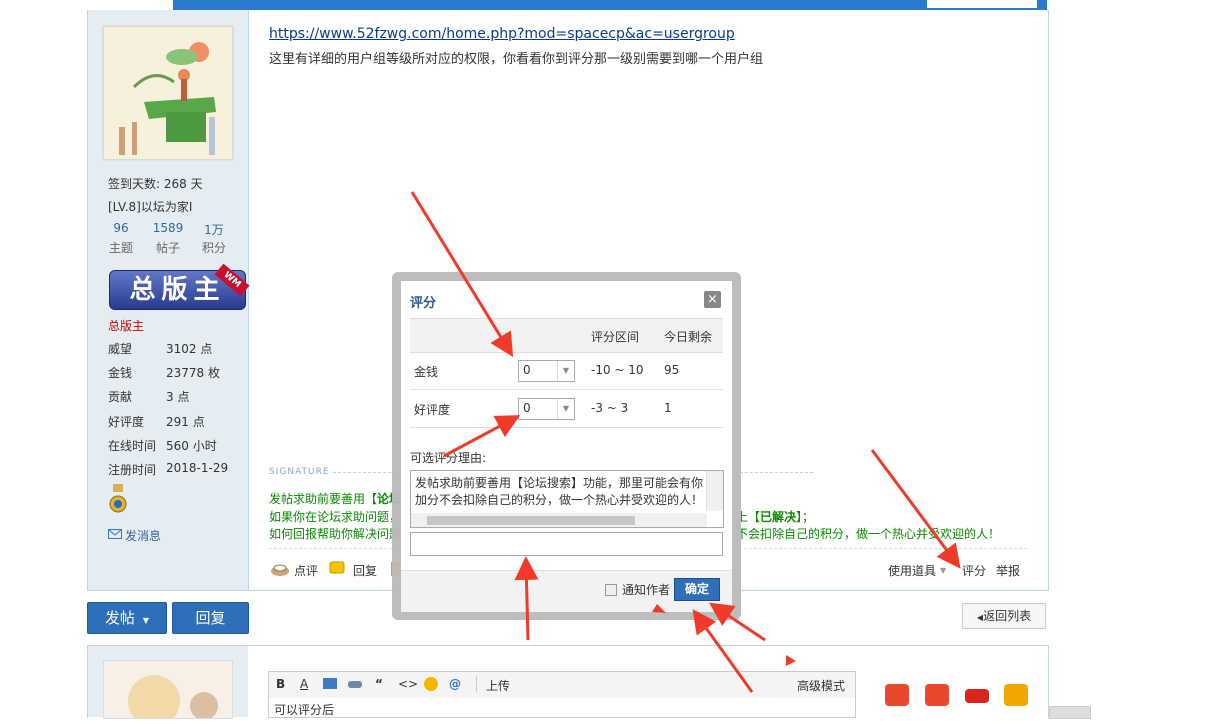  I want to click on upload-button: 上传, so click(498, 685).